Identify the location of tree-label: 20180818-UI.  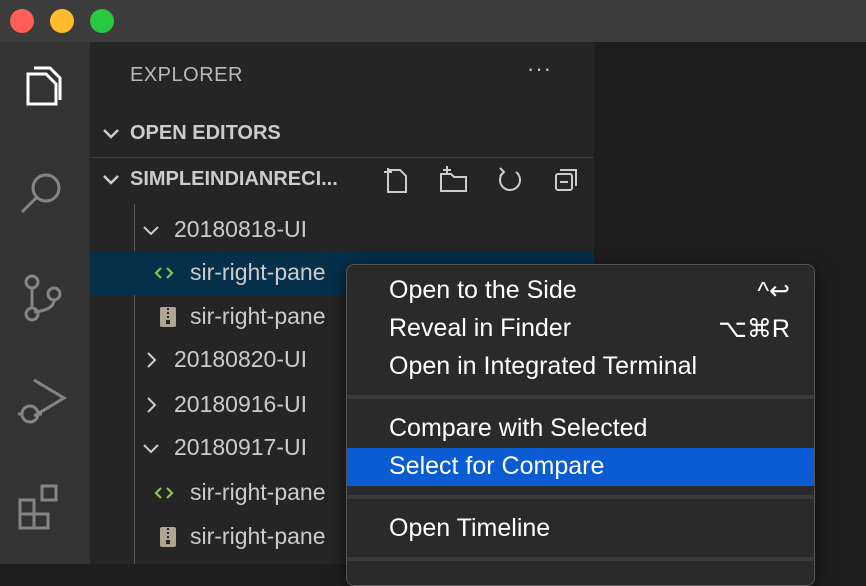
(240, 229).